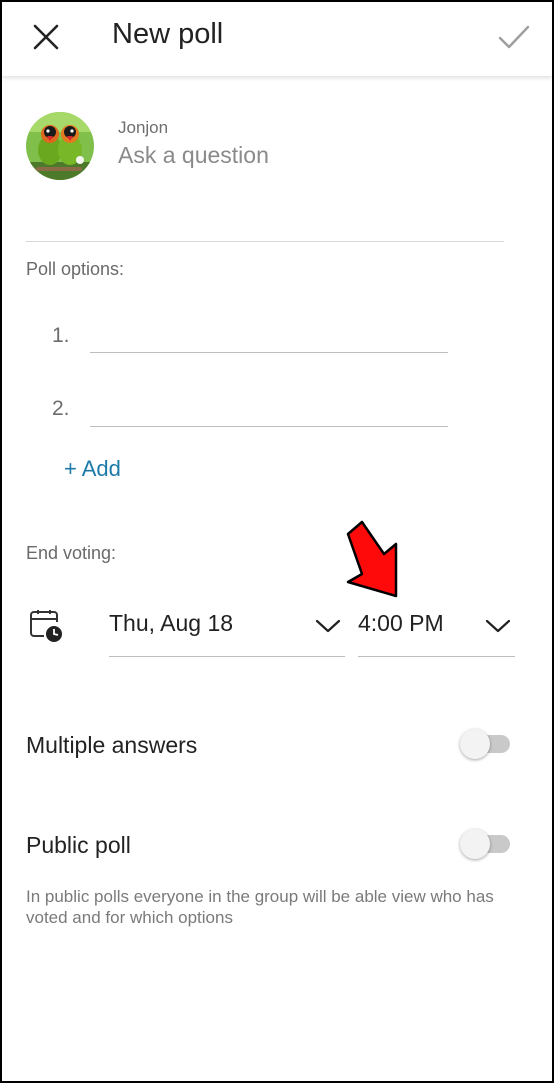  I want to click on public-poll-toggle, so click(486, 844).